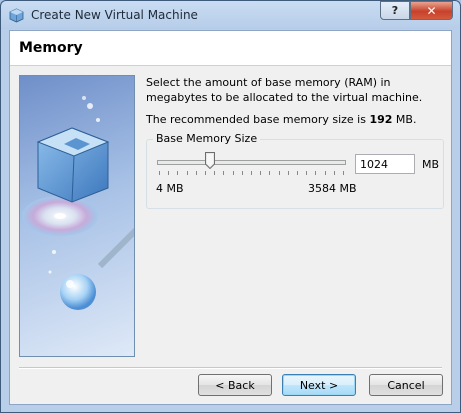 The height and width of the screenshot is (413, 461). Describe the element at coordinates (51, 48) in the screenshot. I see `page-title: Memory` at that location.